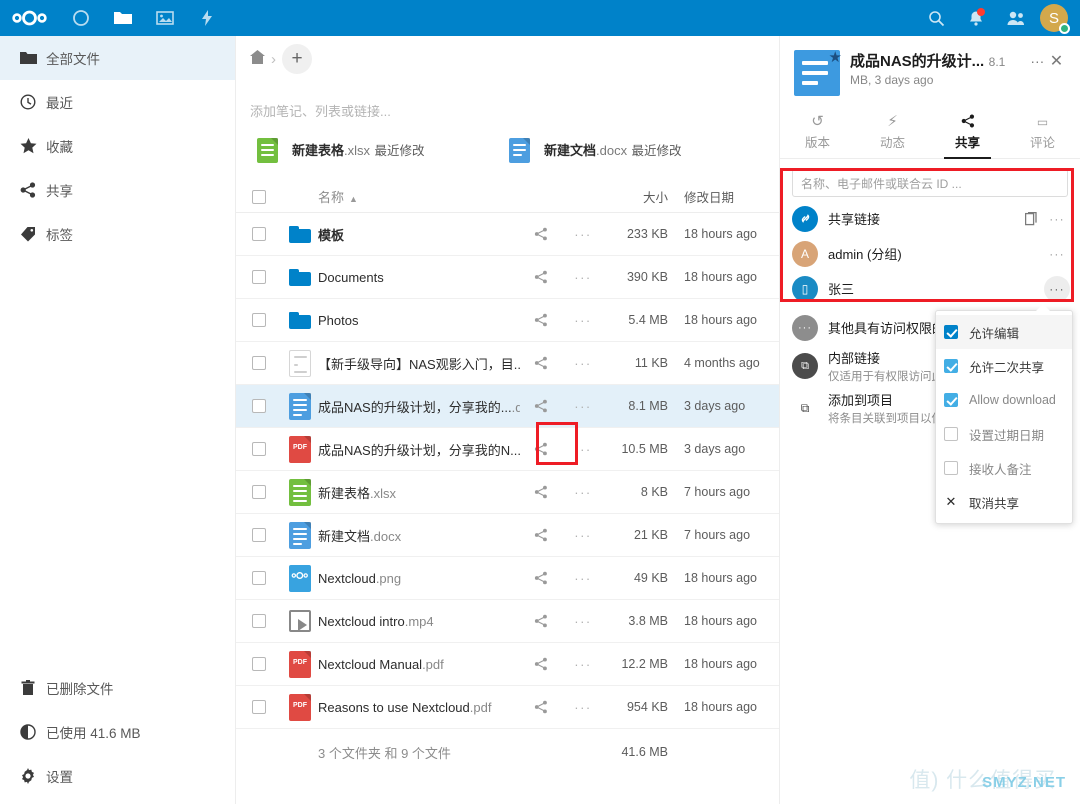 This screenshot has width=1080, height=804. I want to click on sidebar-item-tags: 标签, so click(117, 234).